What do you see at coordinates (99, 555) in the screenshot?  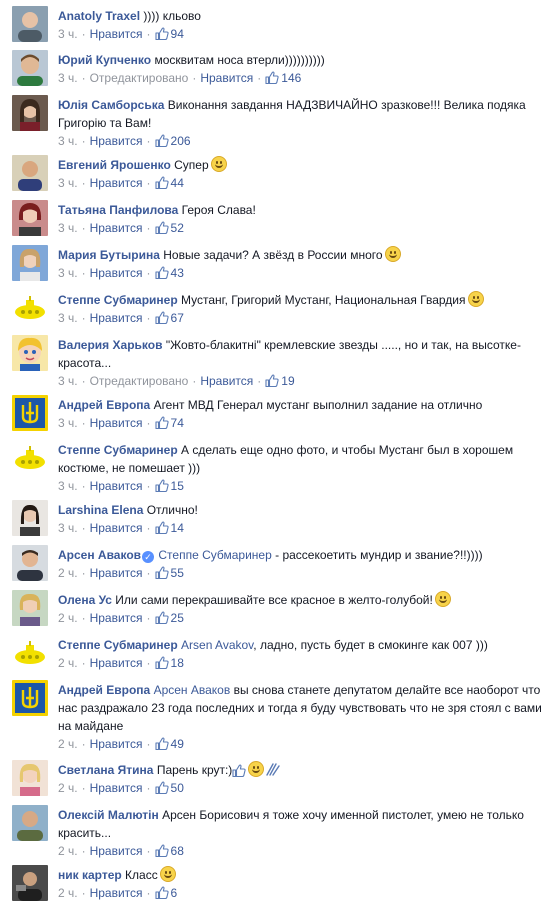 I see `comment-author-link: Арсен Аваков` at bounding box center [99, 555].